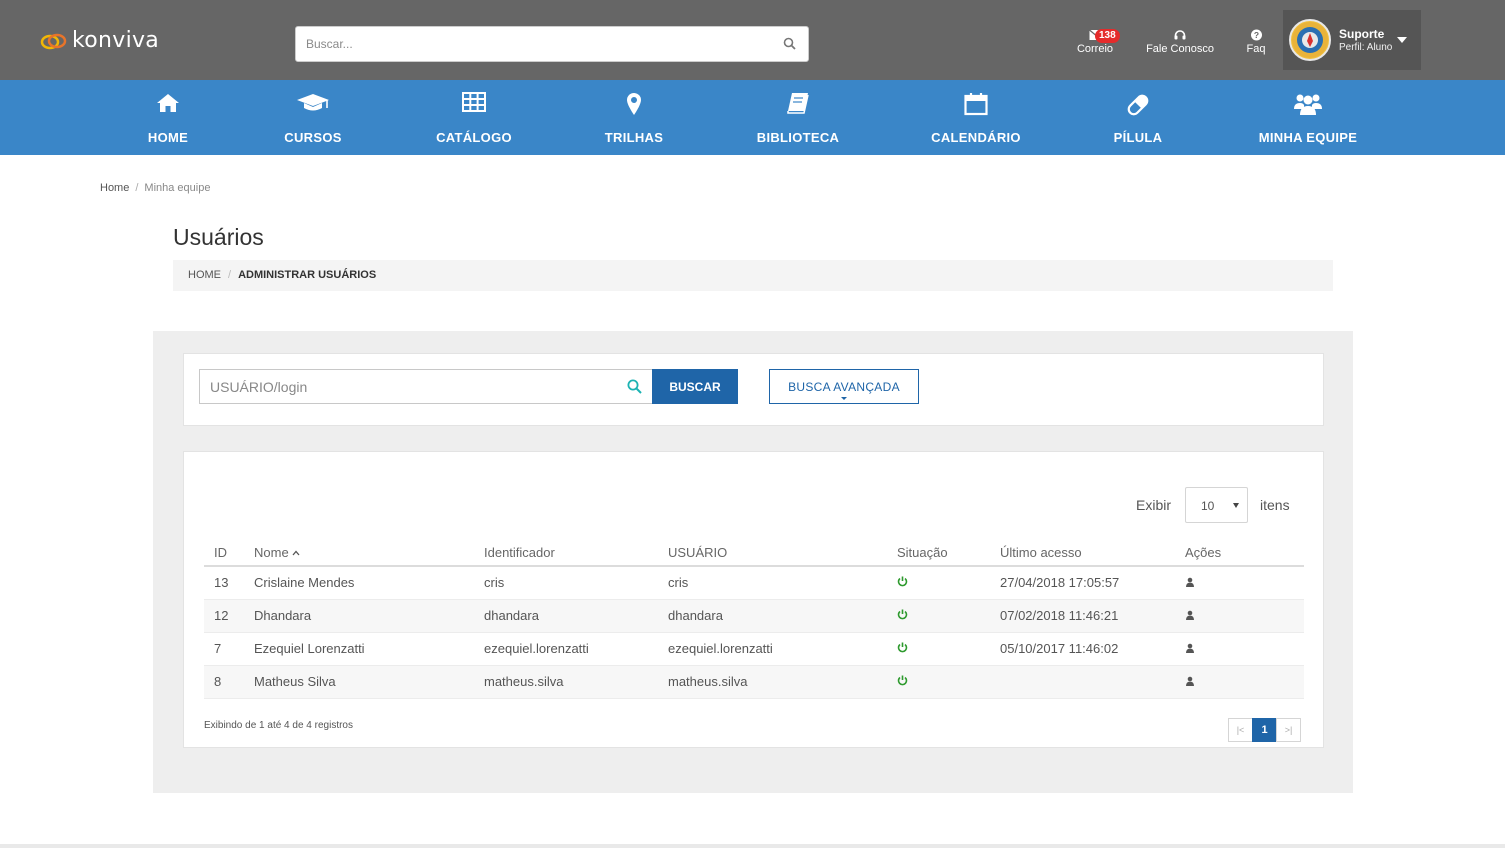 The image size is (1505, 848). I want to click on nav-item-calendario: CALENDÁRIO, so click(976, 117).